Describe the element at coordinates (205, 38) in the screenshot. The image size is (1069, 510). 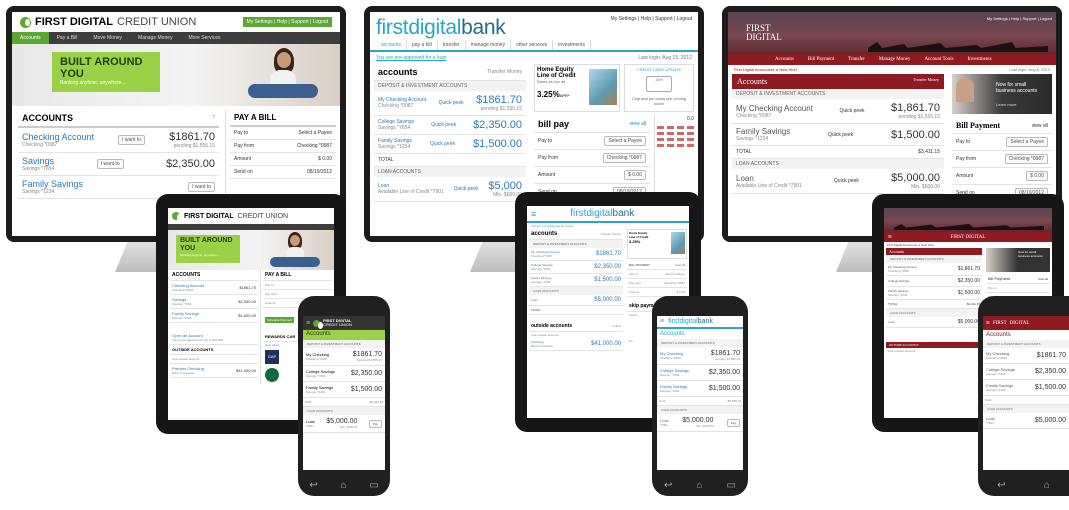
I see `cu-nav-more-services: More Services` at that location.